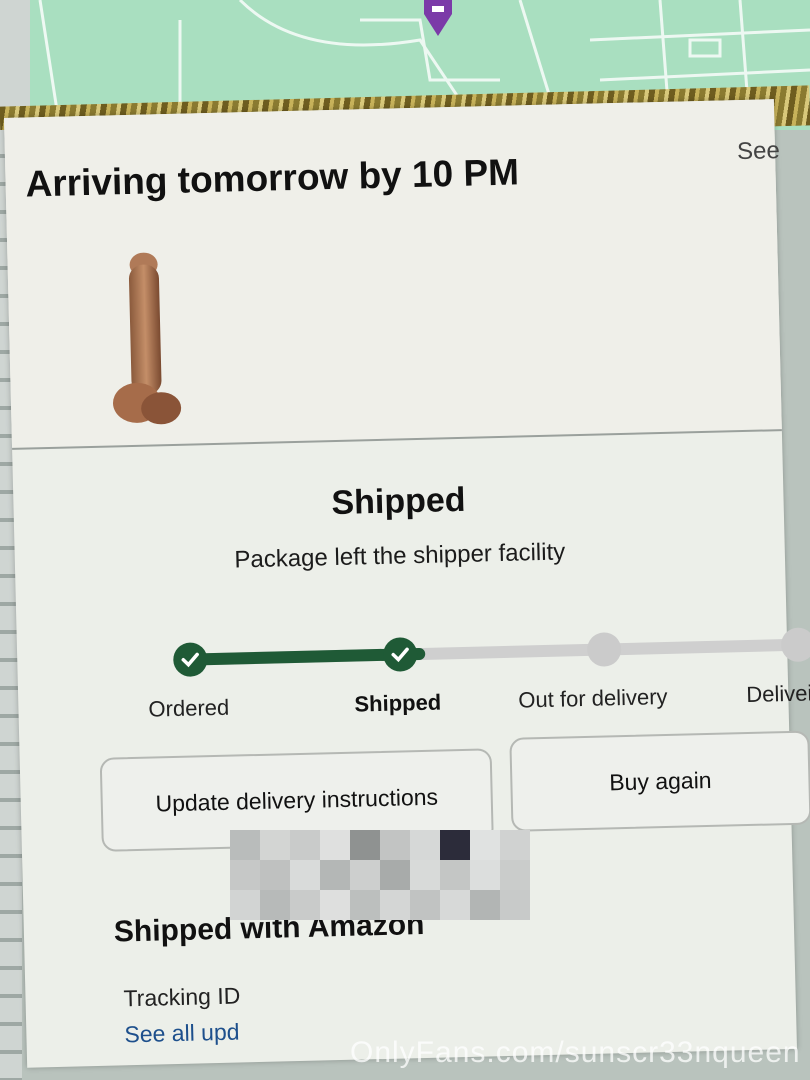 This screenshot has height=1080, width=810. Describe the element at coordinates (189, 708) in the screenshot. I see `step-label-ordered: Ordered` at that location.